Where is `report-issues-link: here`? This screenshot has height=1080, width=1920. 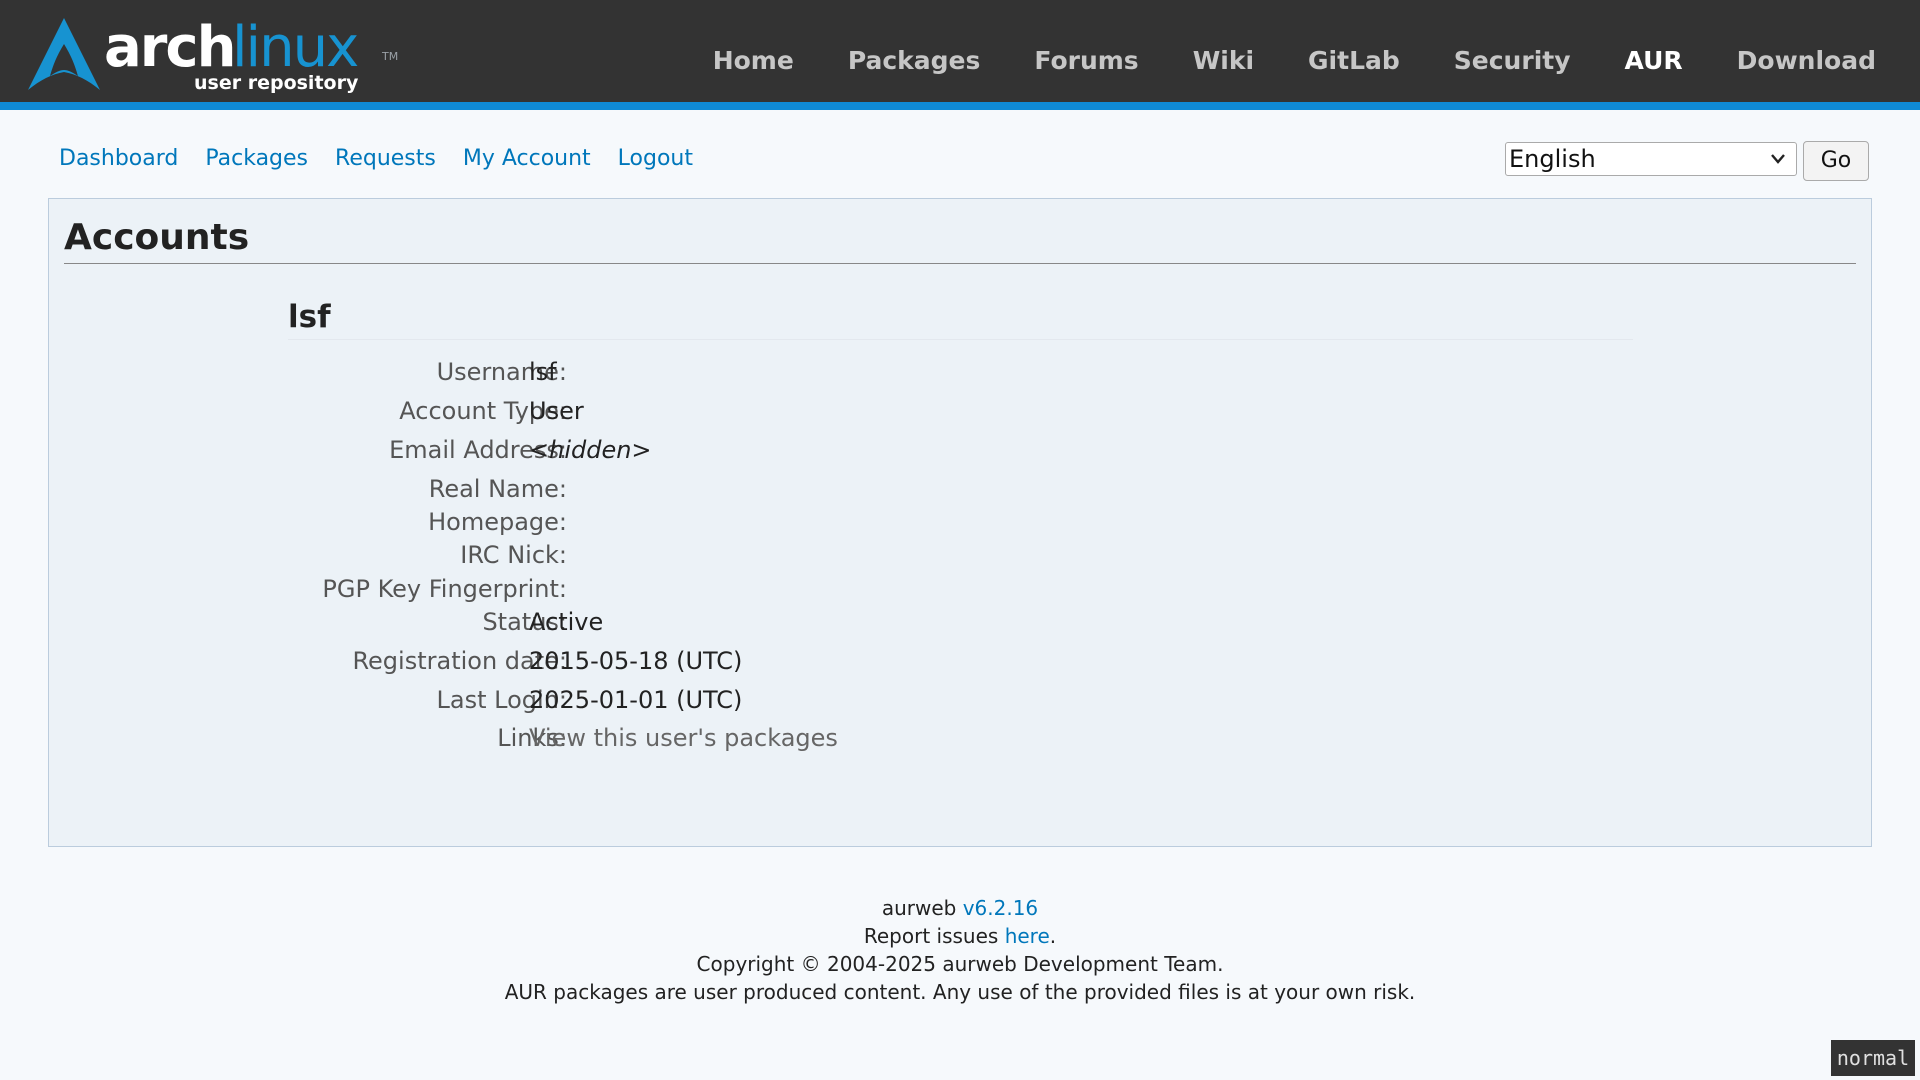
report-issues-link: here is located at coordinates (1027, 936).